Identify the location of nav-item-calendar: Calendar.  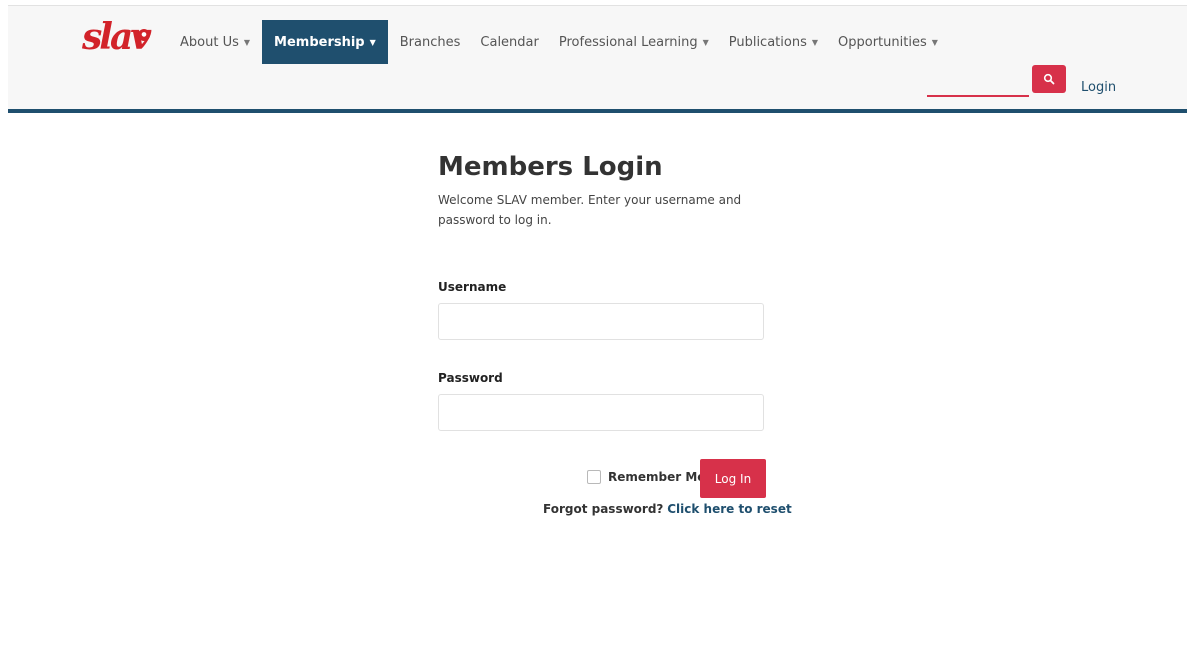
(509, 42).